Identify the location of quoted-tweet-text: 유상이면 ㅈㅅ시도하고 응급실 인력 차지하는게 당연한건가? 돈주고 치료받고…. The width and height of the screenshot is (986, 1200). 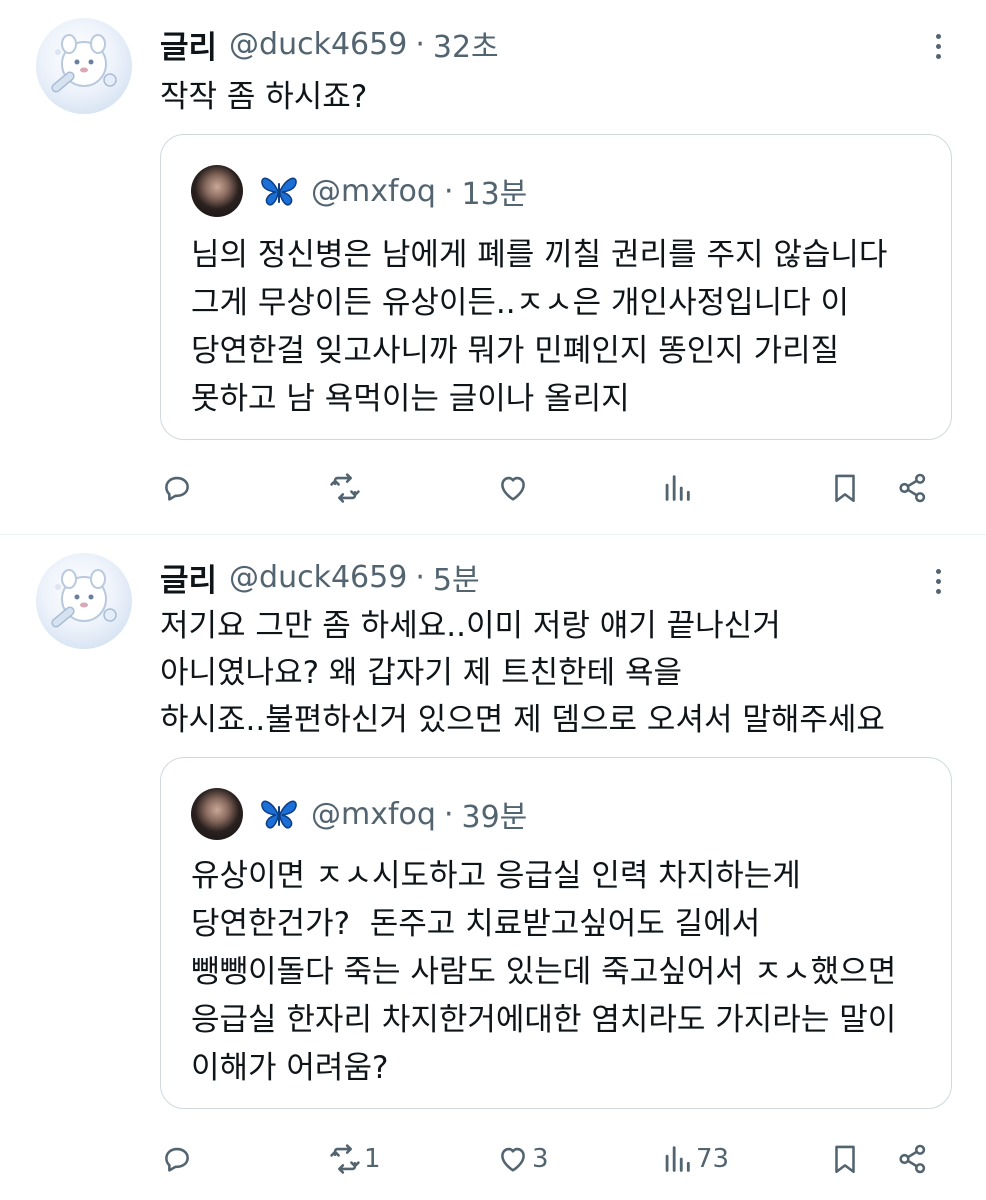
(544, 972).